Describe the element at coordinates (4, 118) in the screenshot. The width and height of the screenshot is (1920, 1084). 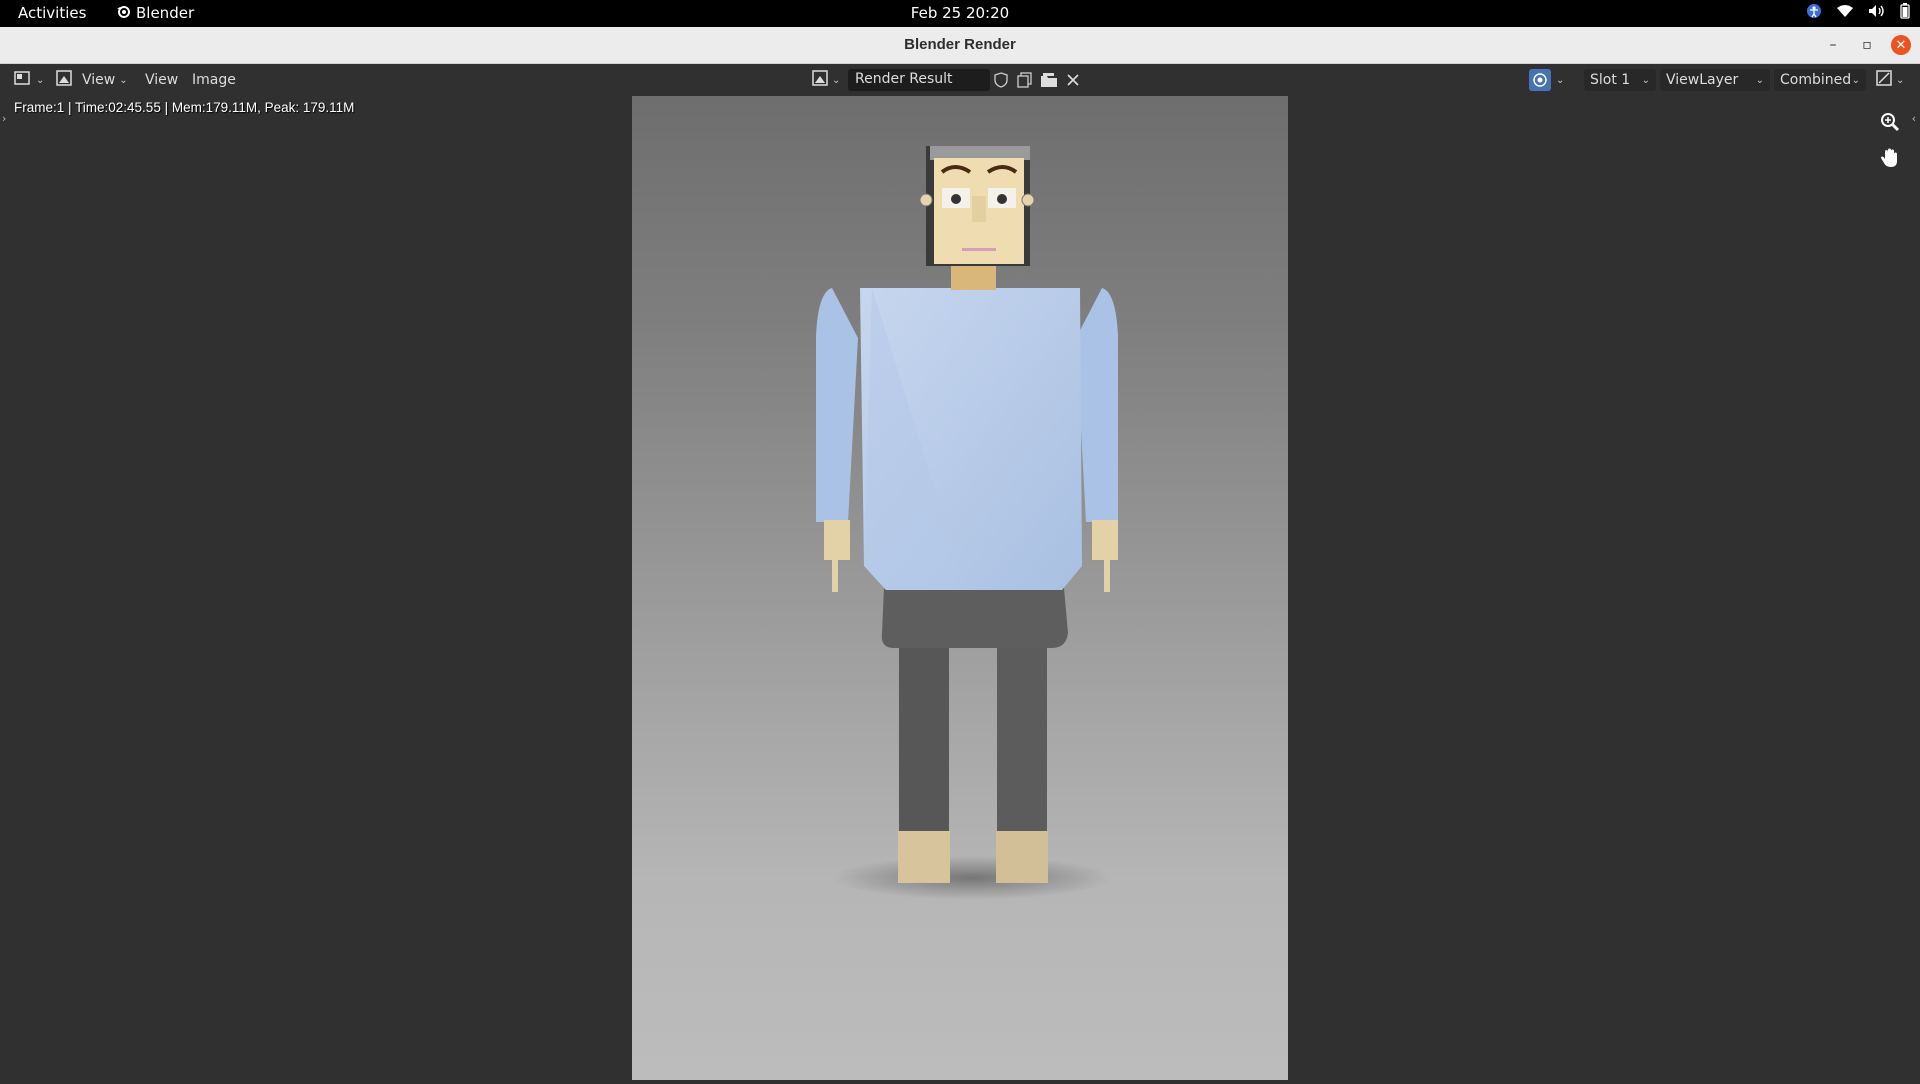
I see `chevron-right-icon: ›` at that location.